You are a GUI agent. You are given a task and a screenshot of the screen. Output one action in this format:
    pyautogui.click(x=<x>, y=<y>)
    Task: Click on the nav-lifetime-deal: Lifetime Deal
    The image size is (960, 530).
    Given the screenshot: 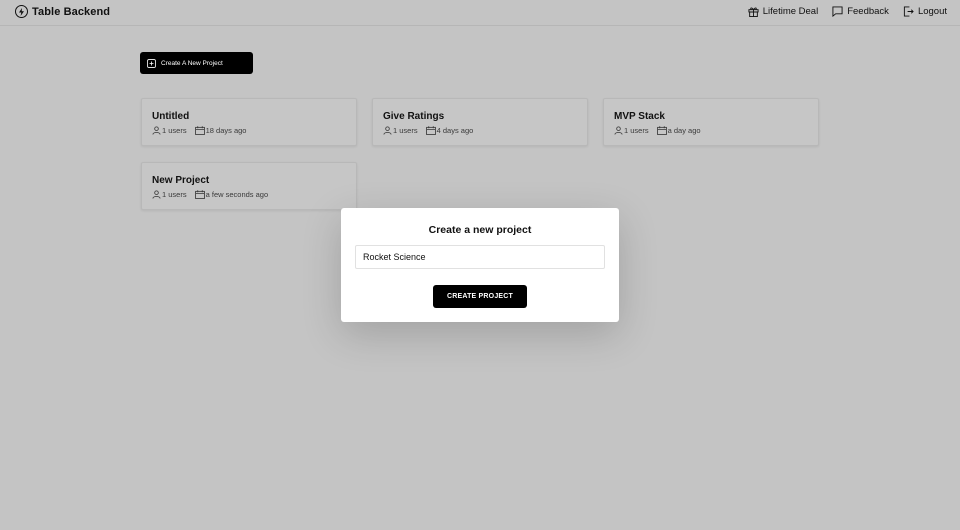 What is the action you would take?
    pyautogui.click(x=783, y=11)
    